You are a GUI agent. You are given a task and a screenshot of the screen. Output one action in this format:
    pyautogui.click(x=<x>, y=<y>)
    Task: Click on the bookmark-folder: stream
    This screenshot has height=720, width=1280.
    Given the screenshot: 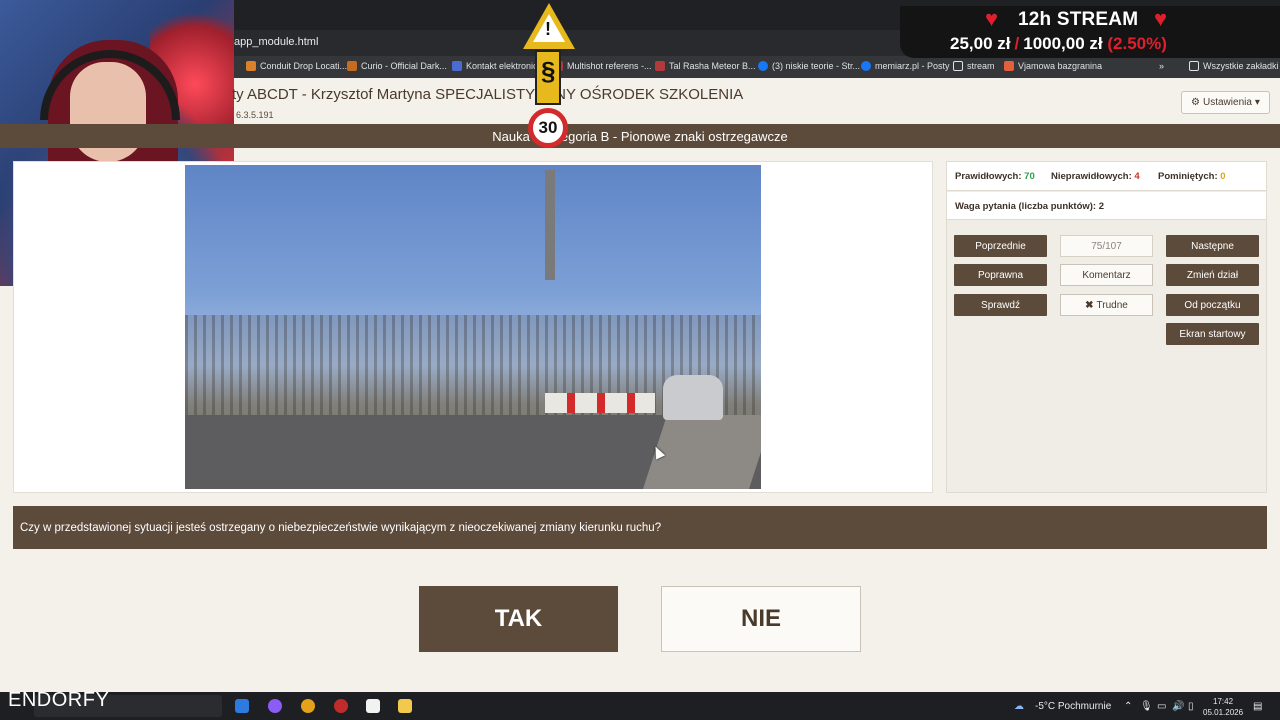 What is the action you would take?
    pyautogui.click(x=974, y=66)
    